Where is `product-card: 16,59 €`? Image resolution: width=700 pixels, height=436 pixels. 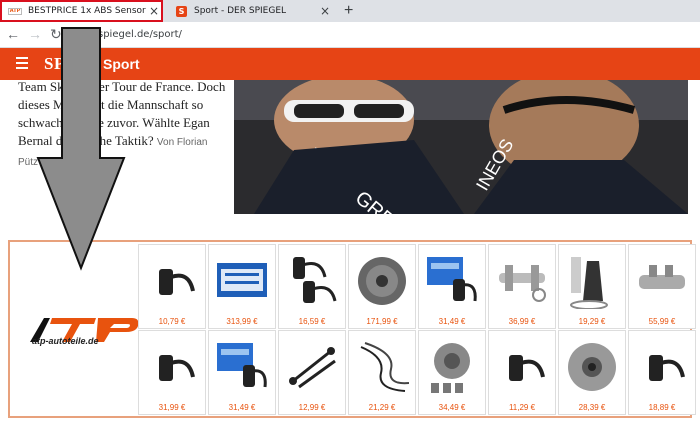
product-card: 16,59 € is located at coordinates (312, 286).